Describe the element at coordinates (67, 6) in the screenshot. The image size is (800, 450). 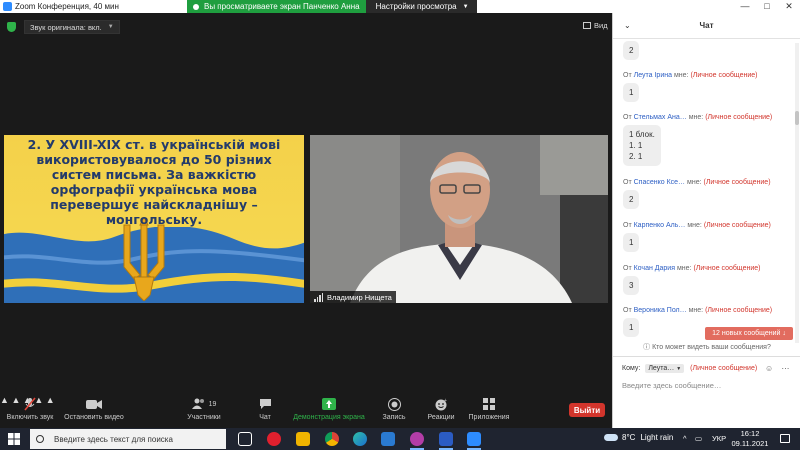
I see `window-title: Zoom Конференция, 40 мин` at that location.